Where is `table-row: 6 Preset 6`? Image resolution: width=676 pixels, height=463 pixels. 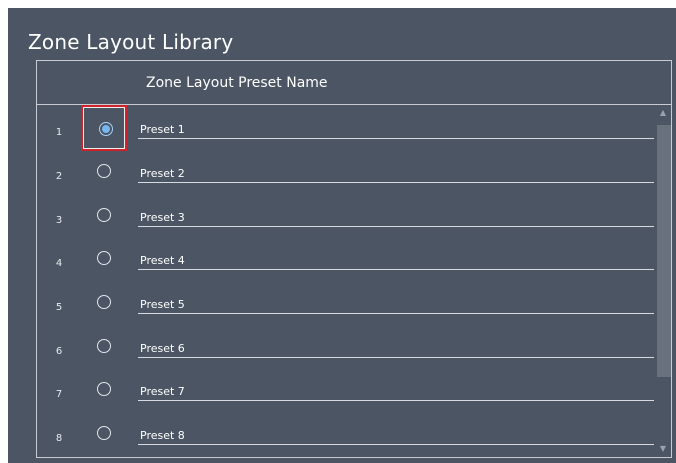
table-row: 6 Preset 6 is located at coordinates (346, 345).